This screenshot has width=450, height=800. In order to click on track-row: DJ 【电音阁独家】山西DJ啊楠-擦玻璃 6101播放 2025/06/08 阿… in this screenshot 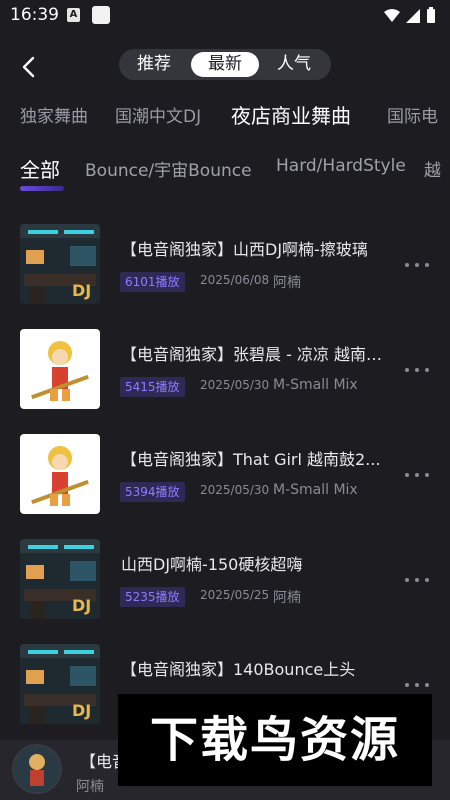, I will do `click(225, 262)`.